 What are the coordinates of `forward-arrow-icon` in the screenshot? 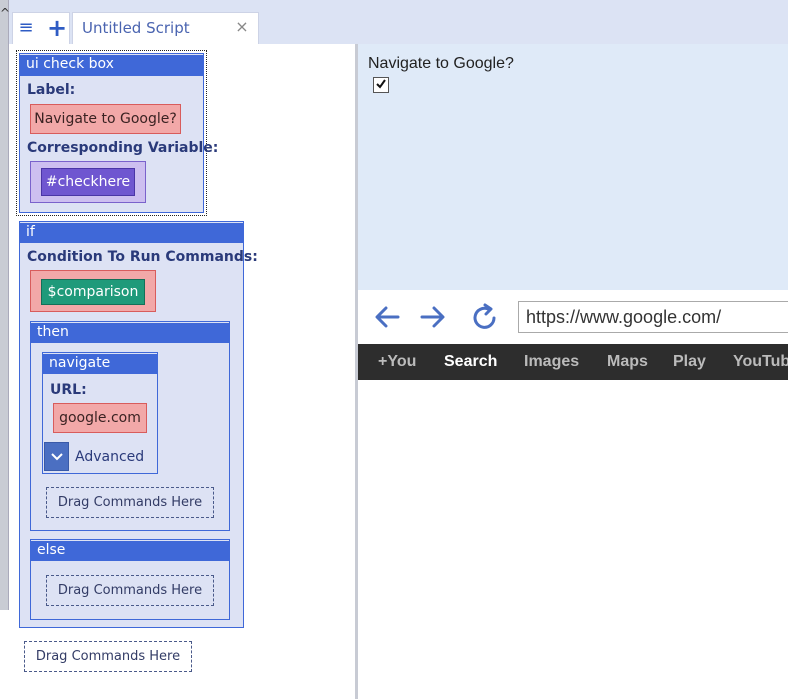 It's located at (433, 317).